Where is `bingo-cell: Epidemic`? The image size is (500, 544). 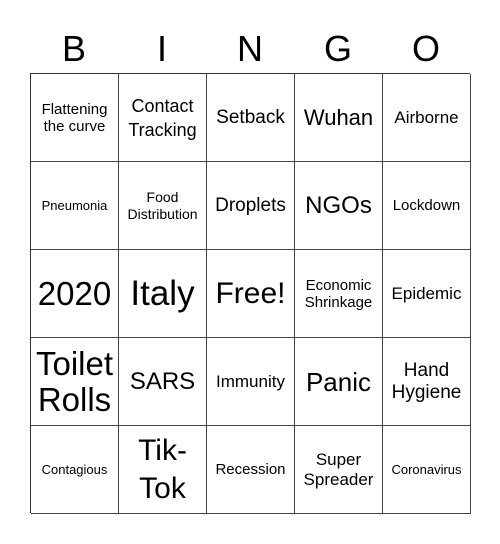 bingo-cell: Epidemic is located at coordinates (427, 294).